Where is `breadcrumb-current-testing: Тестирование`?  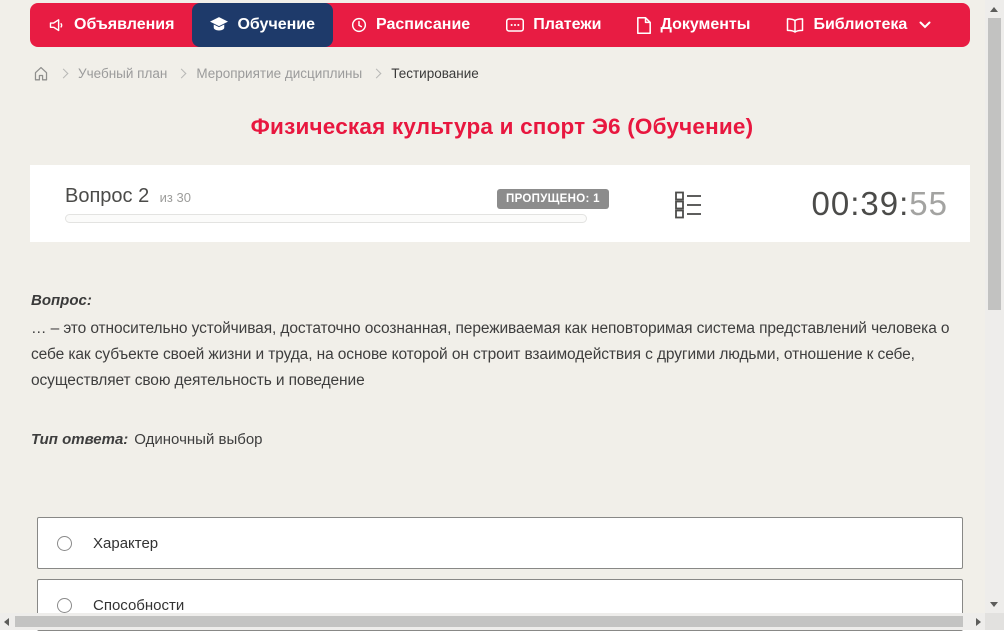
breadcrumb-current-testing: Тестирование is located at coordinates (435, 73).